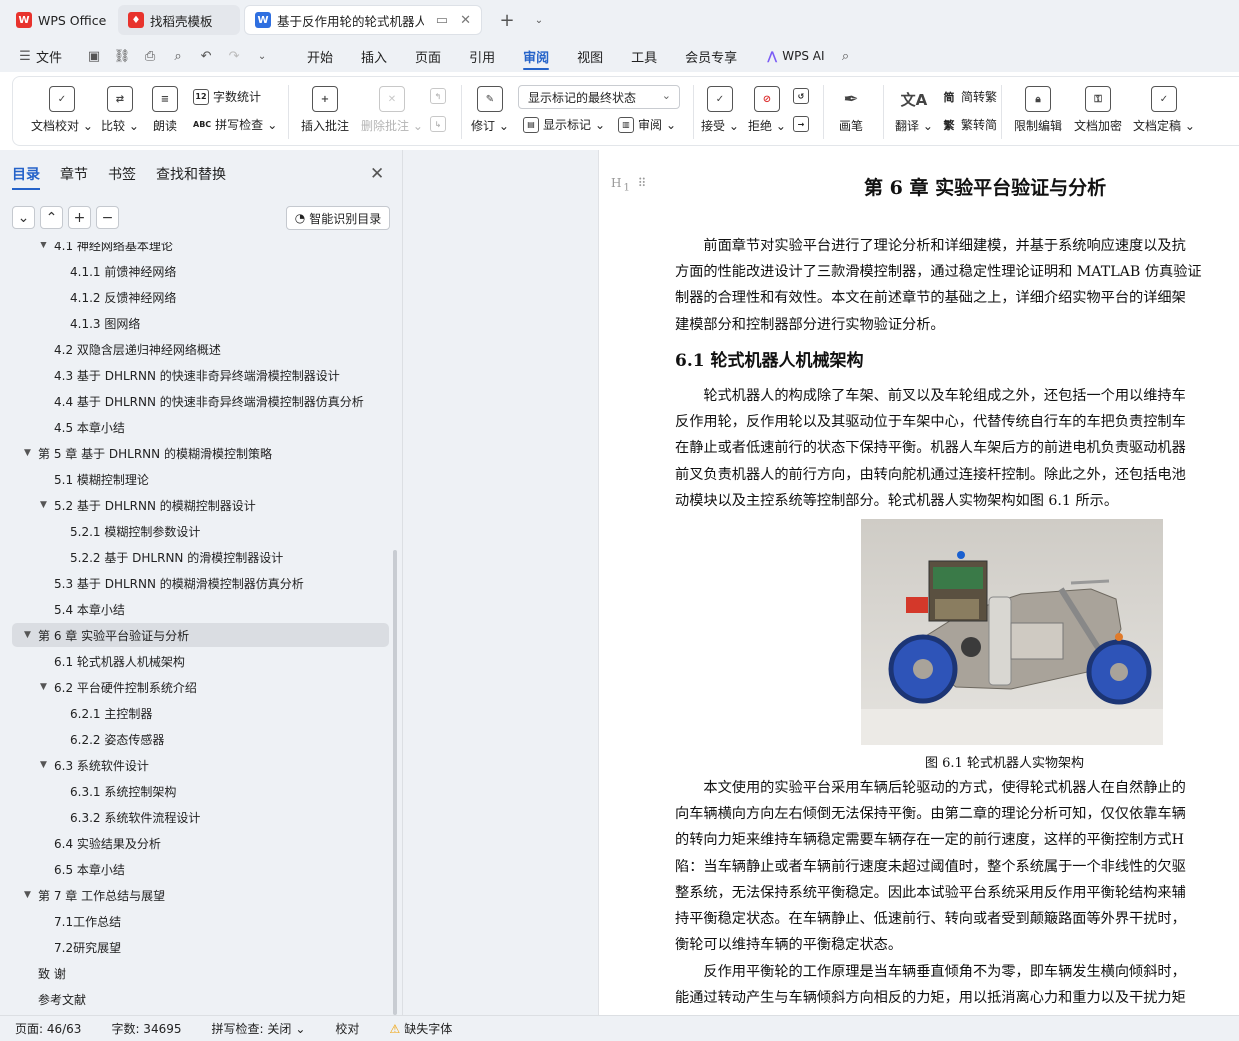 This screenshot has width=1239, height=1041. What do you see at coordinates (392, 110) in the screenshot?
I see `delete-comment-button: ✕ 删除批注 ⌄` at bounding box center [392, 110].